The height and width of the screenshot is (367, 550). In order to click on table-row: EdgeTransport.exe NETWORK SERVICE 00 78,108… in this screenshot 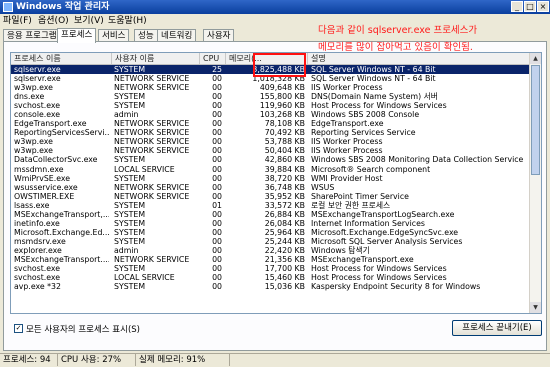, I will do `click(271, 123)`.